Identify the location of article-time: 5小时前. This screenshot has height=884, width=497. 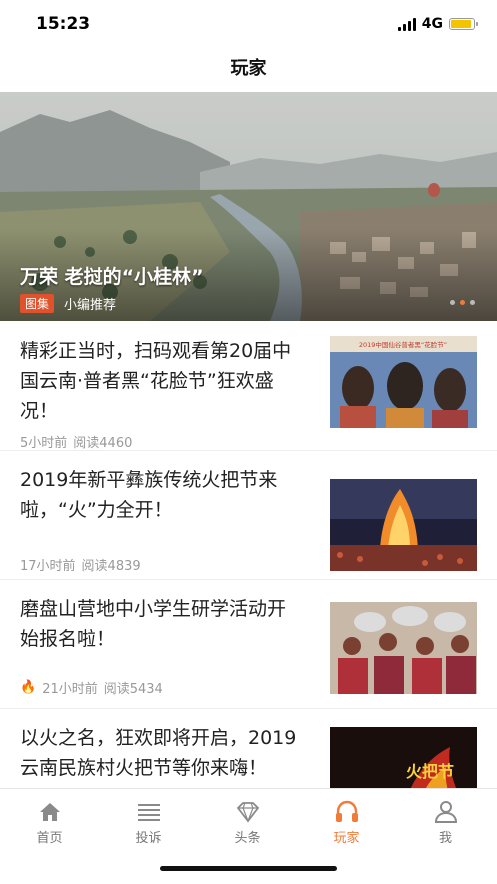
(44, 443).